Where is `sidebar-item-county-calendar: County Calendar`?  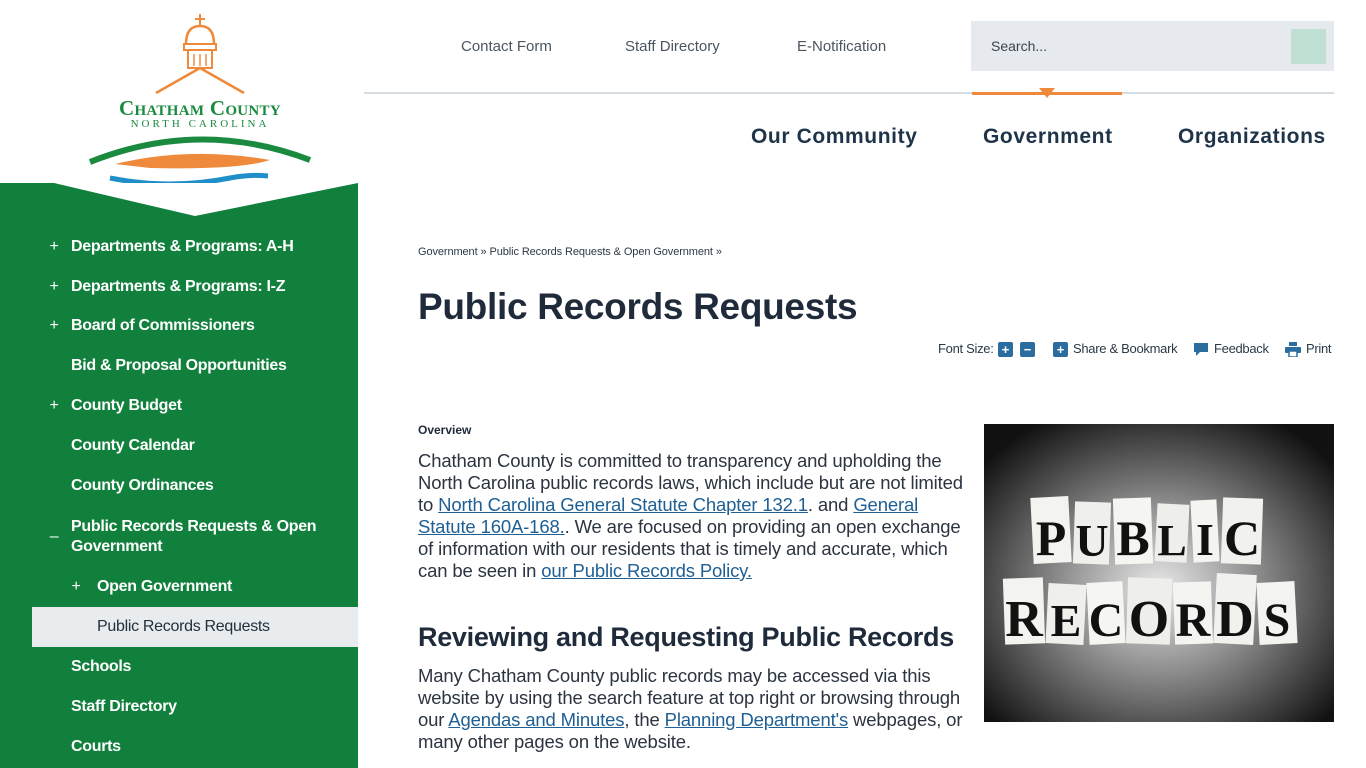
sidebar-item-county-calendar: County Calendar is located at coordinates (179, 446).